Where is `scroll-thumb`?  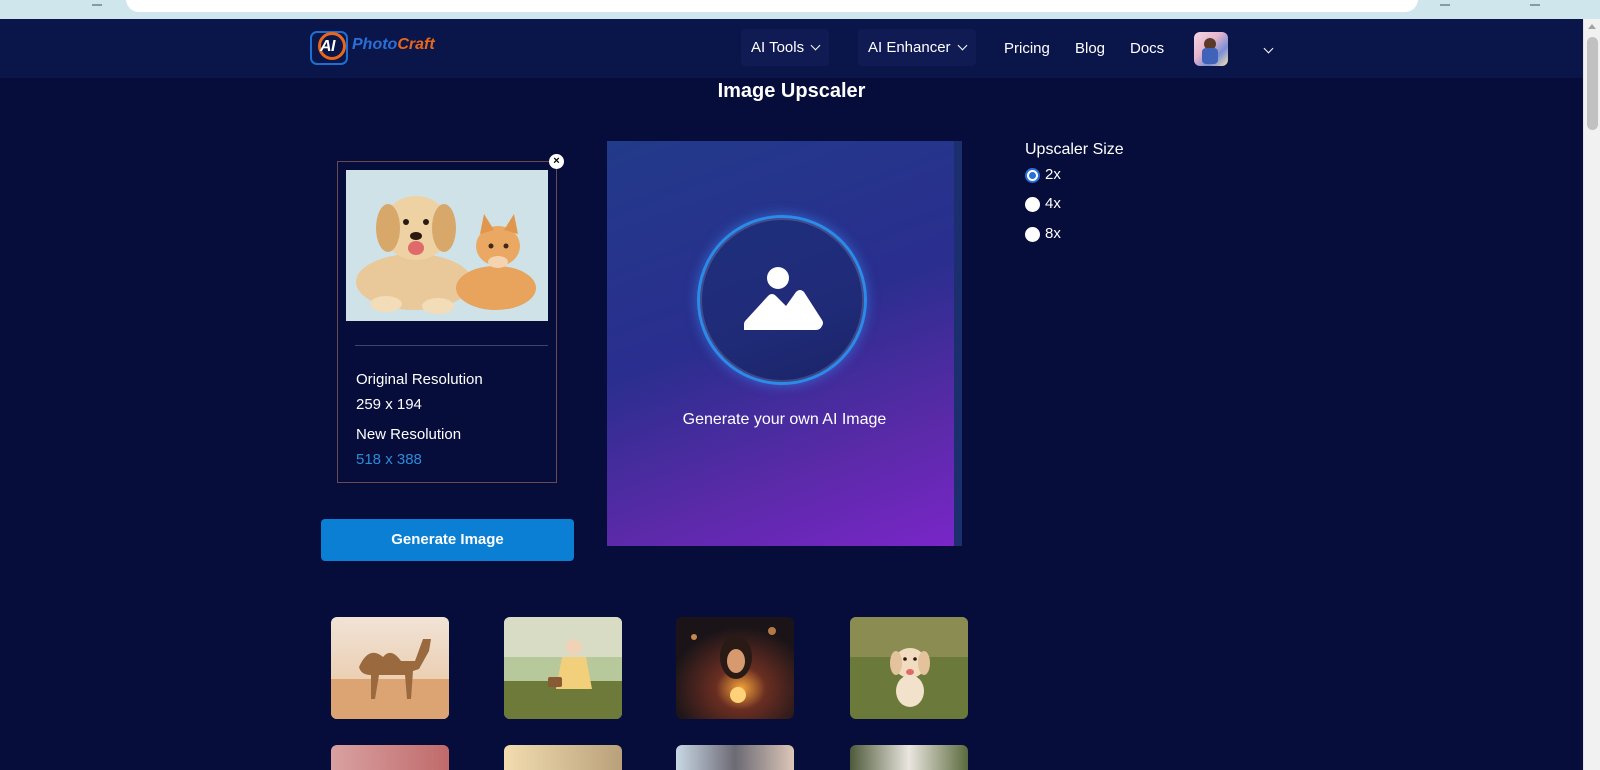
scroll-thumb is located at coordinates (1592, 83).